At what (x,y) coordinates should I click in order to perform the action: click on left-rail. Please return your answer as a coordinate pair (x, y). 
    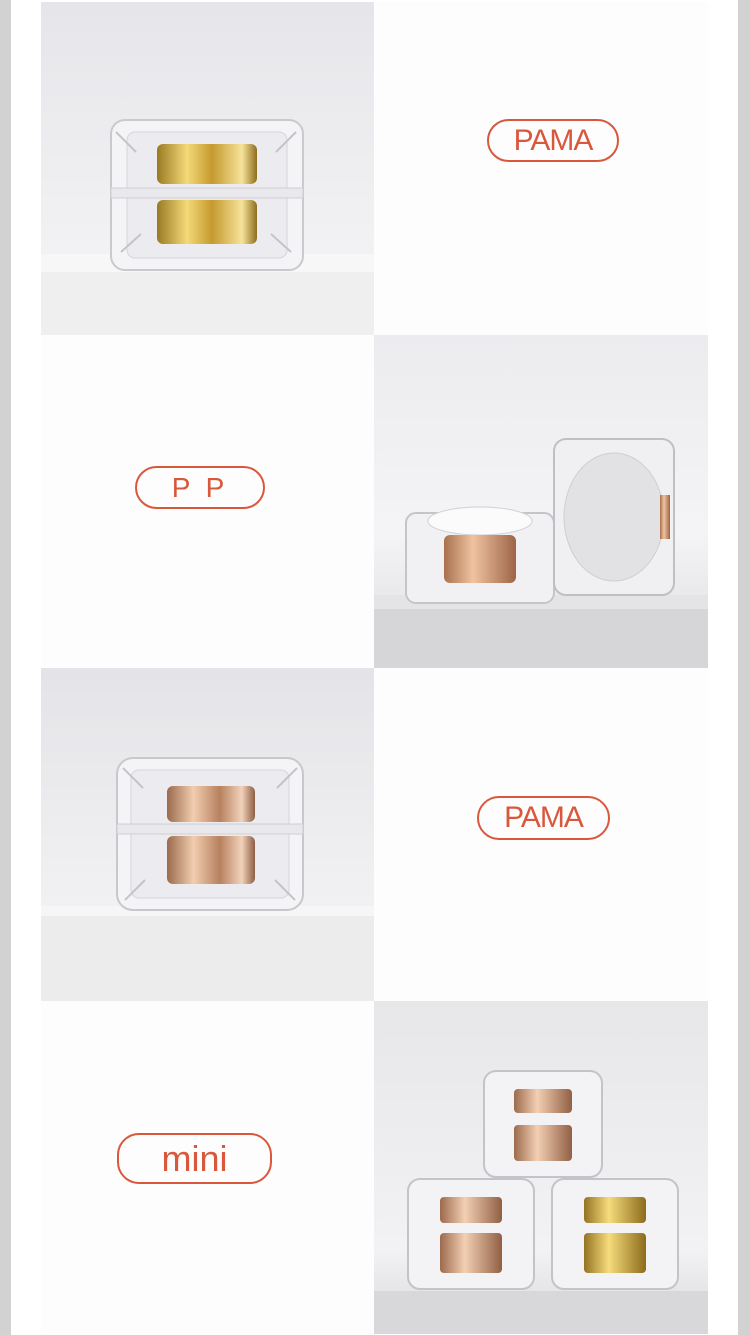
    Looking at the image, I should click on (5, 667).